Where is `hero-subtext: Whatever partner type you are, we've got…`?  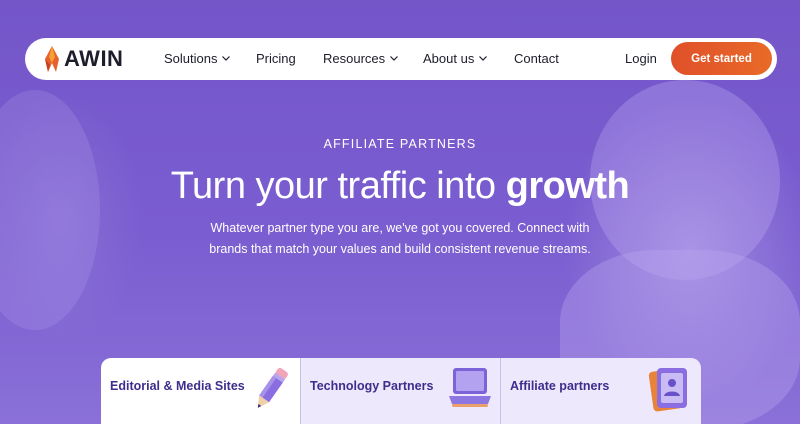
hero-subtext: Whatever partner type you are, we've got… is located at coordinates (400, 238).